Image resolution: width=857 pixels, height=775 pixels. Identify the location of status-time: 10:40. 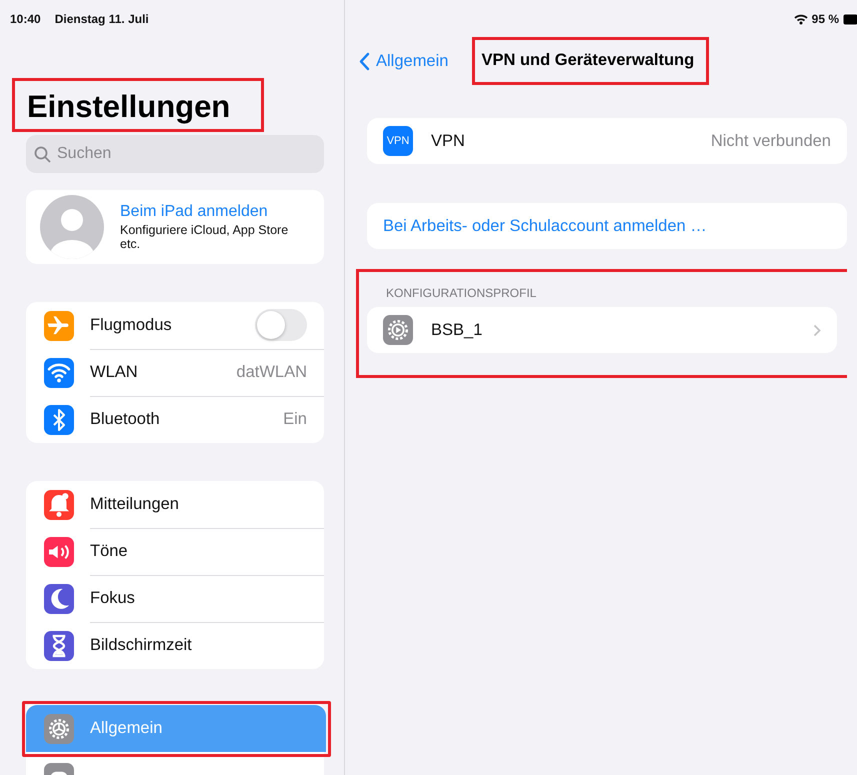
(25, 19).